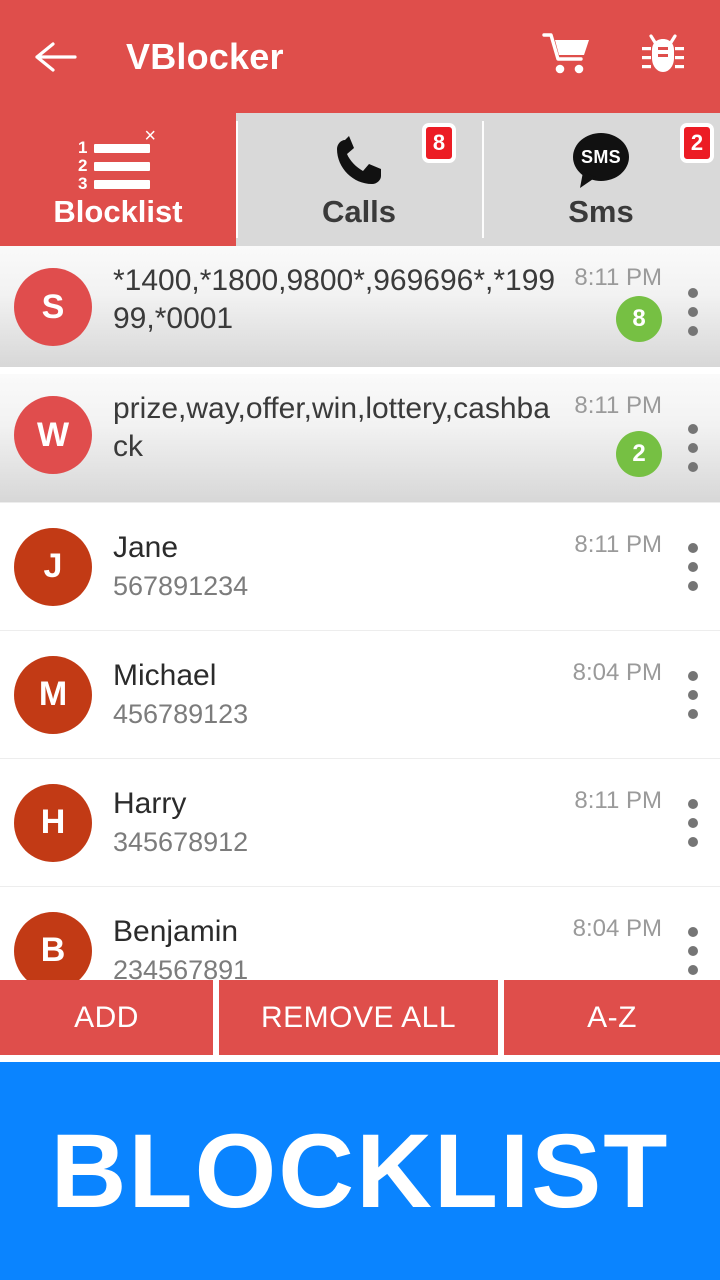 This screenshot has width=720, height=1280. I want to click on list-item-meta: 8:11 PM 2, so click(635, 438).